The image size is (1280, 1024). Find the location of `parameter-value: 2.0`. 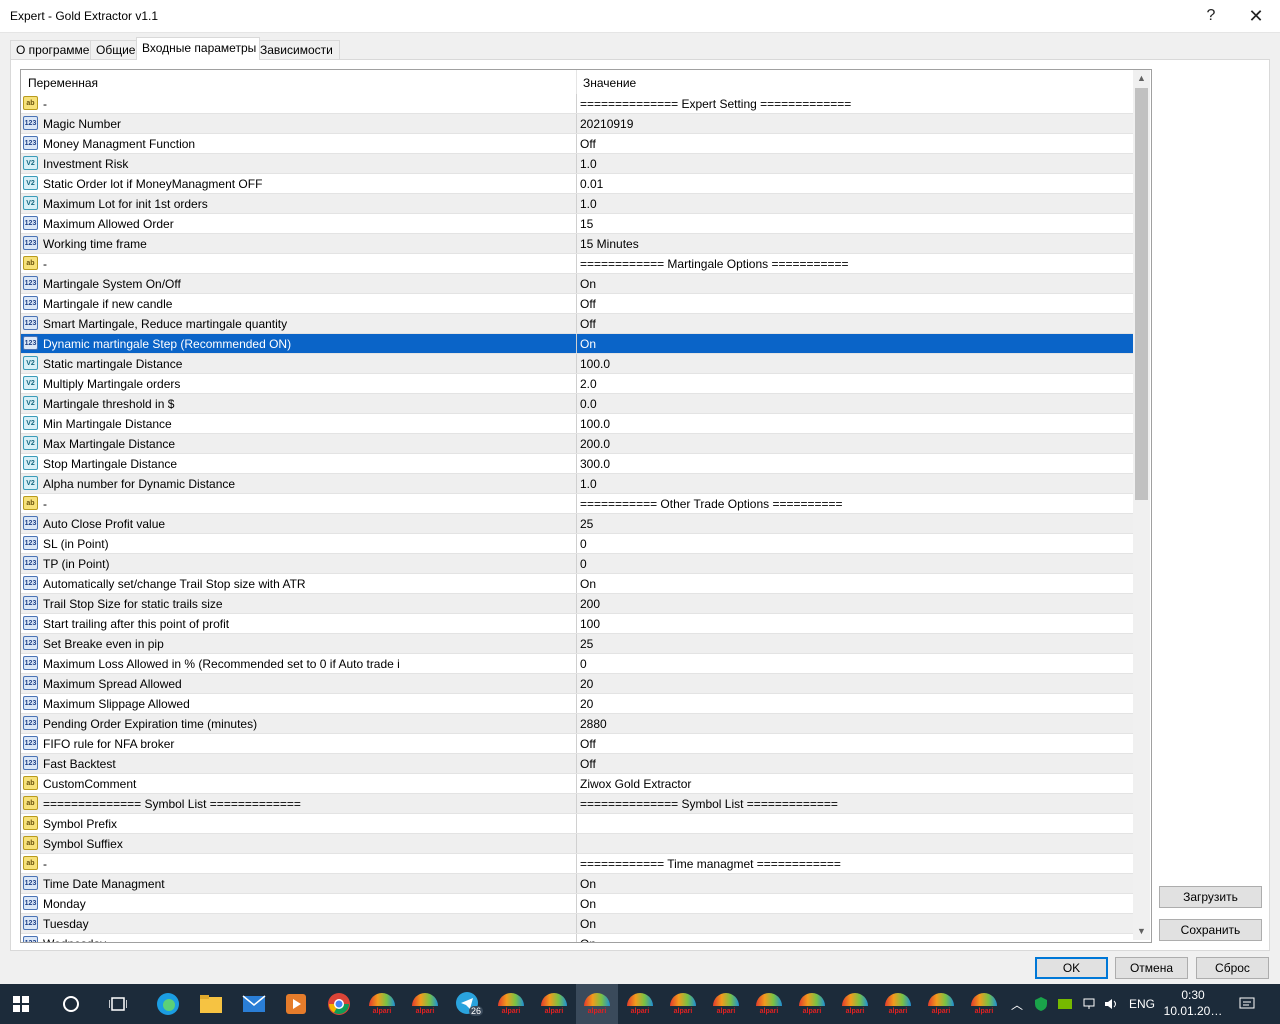

parameter-value: 2.0 is located at coordinates (588, 384).